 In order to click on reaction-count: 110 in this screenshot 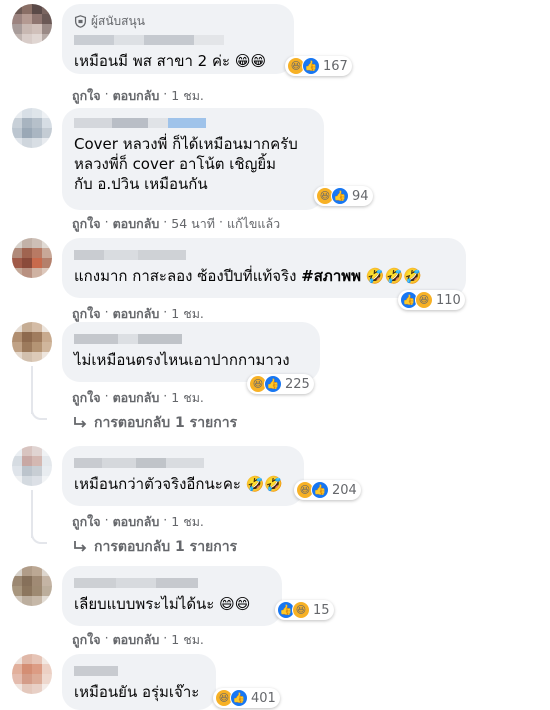, I will do `click(448, 300)`.